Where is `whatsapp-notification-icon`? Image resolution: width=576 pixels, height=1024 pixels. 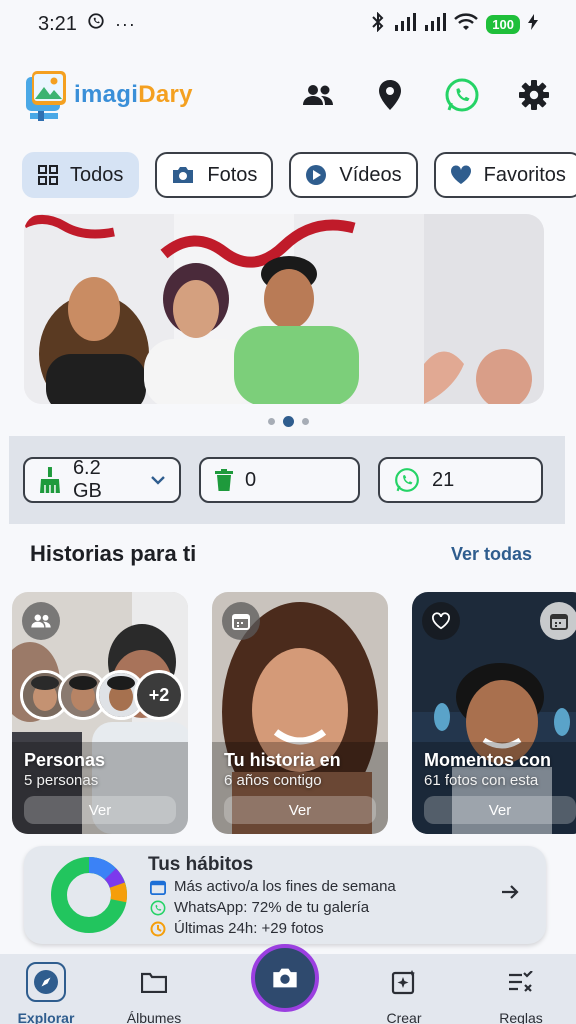
whatsapp-notification-icon is located at coordinates (96, 24).